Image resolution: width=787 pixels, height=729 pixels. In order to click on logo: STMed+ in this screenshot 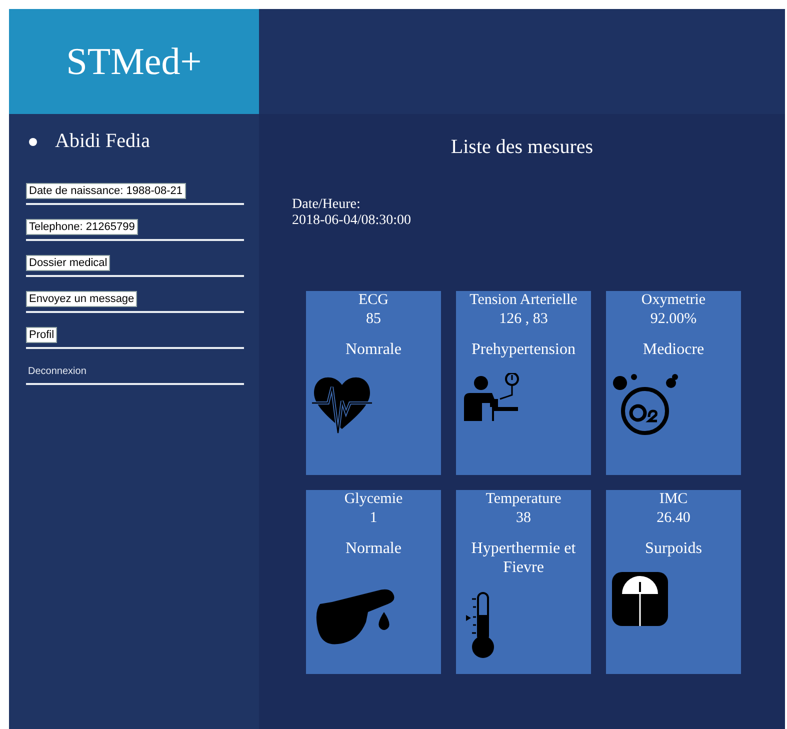, I will do `click(134, 62)`.